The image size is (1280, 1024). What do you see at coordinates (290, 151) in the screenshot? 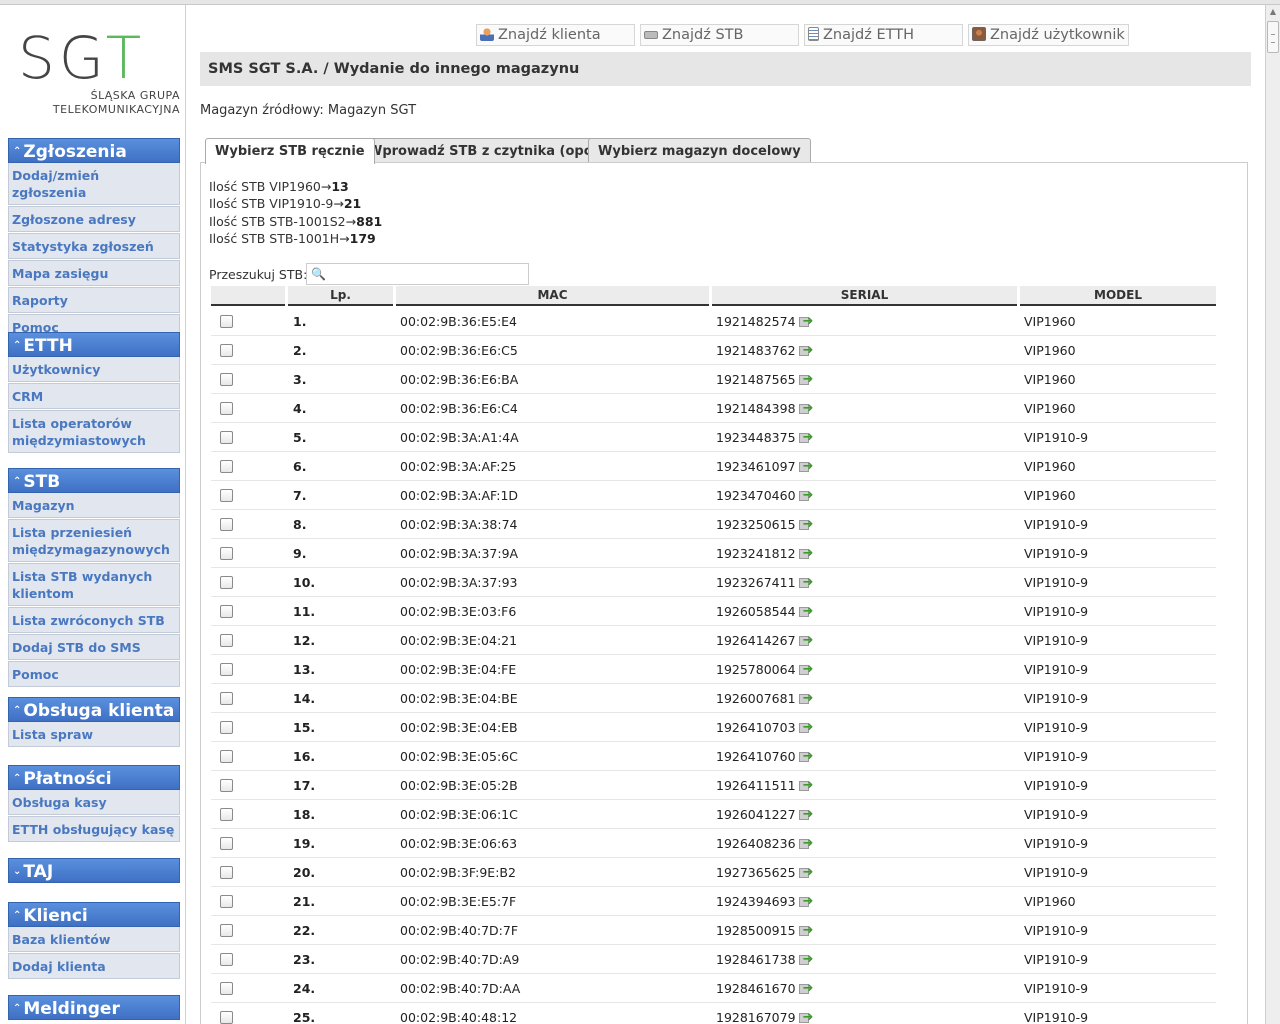
I see `tab-select-stb-manually: Wybierz STB ręcznie` at bounding box center [290, 151].